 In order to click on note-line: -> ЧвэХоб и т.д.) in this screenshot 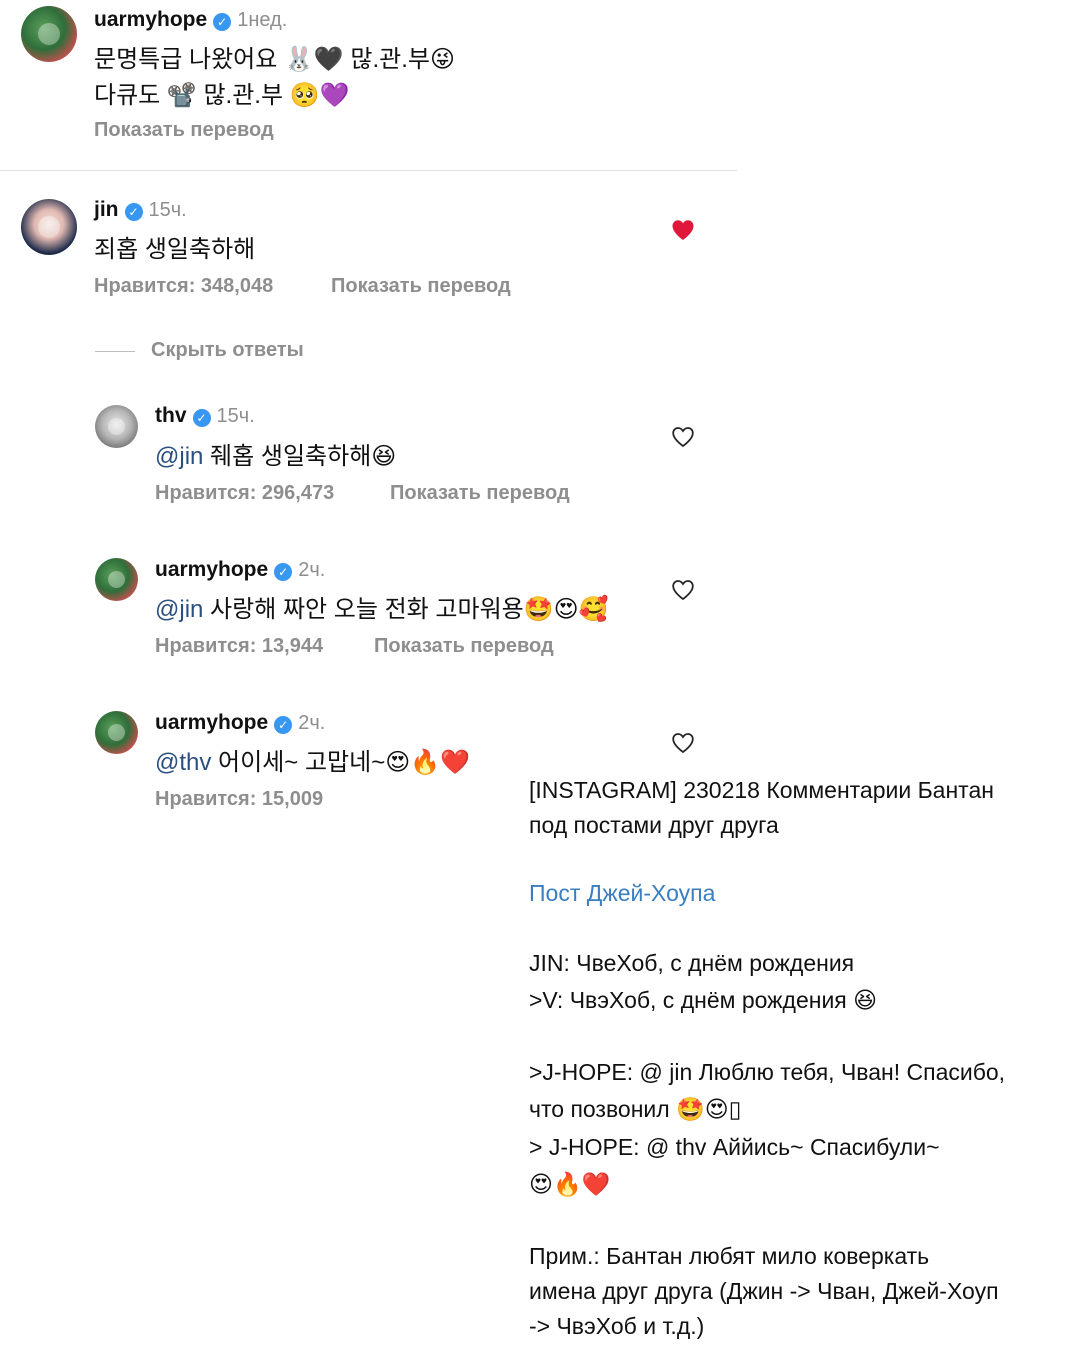, I will do `click(617, 1326)`.